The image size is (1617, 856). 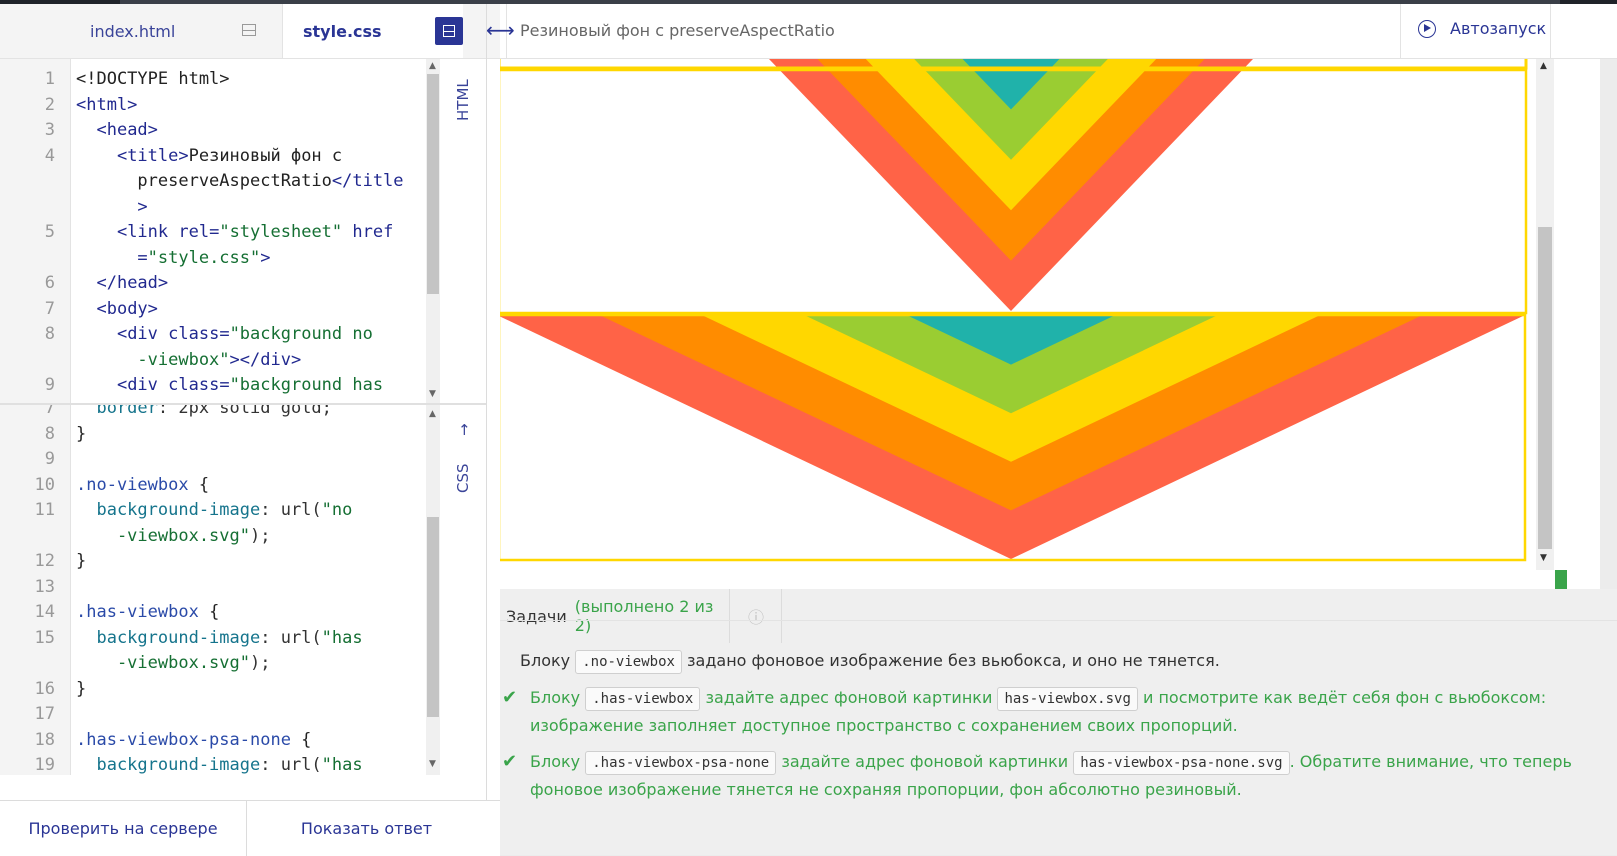 I want to click on code-token: "no, so click(x=337, y=510).